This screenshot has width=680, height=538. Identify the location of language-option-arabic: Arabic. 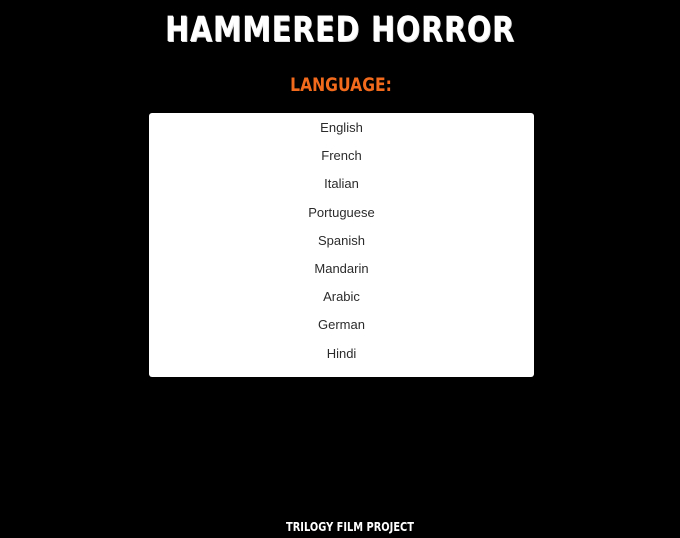
(341, 300).